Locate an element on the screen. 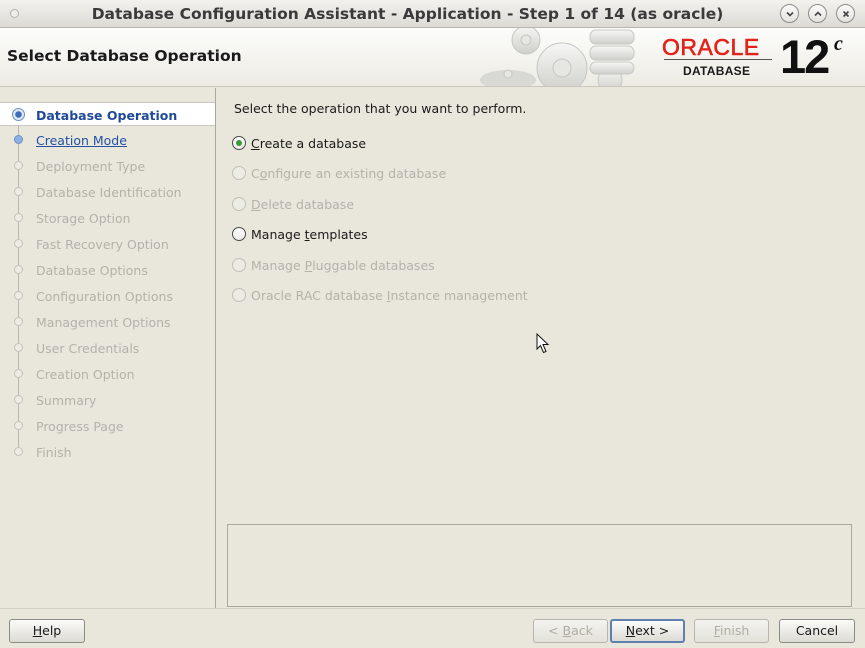  option-label: Manage templates is located at coordinates (309, 234).